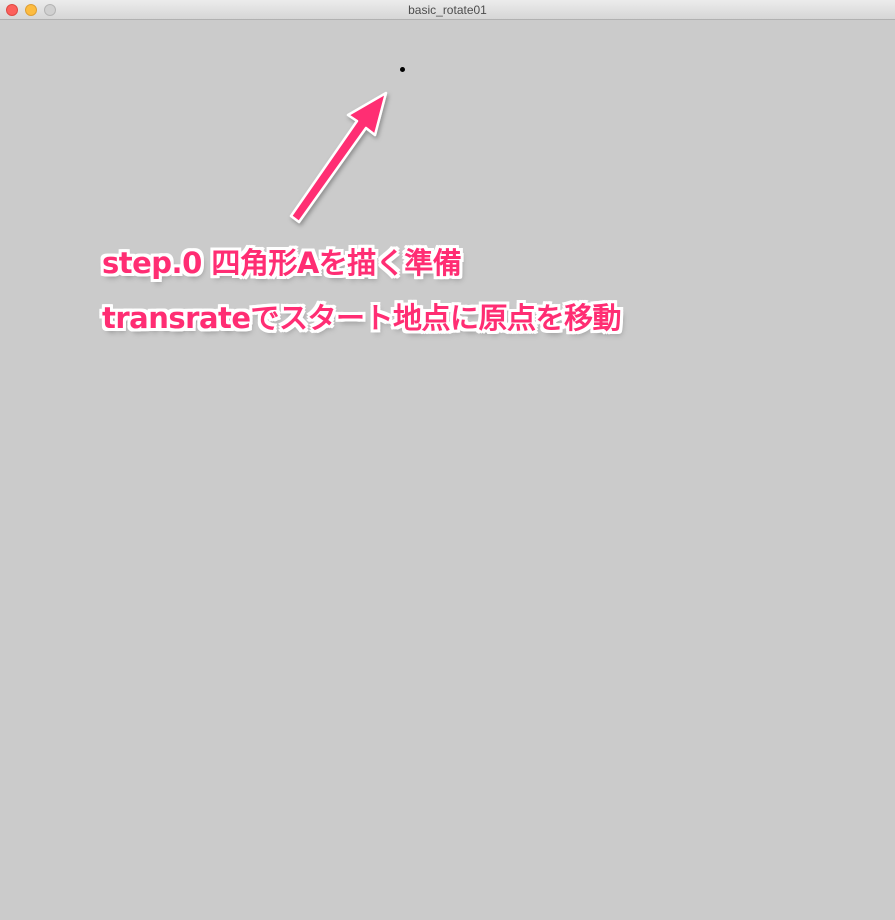 This screenshot has height=920, width=895. Describe the element at coordinates (362, 318) in the screenshot. I see `annotation-line-2: transrateでスタート地点に原点を移動` at that location.